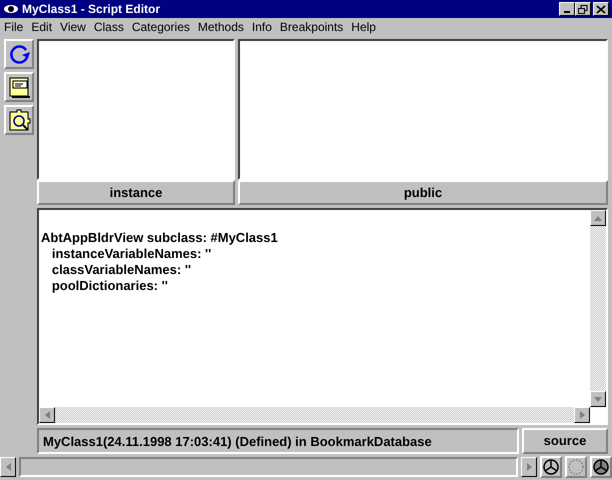 The width and height of the screenshot is (612, 480). What do you see at coordinates (221, 27) in the screenshot?
I see `menu-item: Methods` at bounding box center [221, 27].